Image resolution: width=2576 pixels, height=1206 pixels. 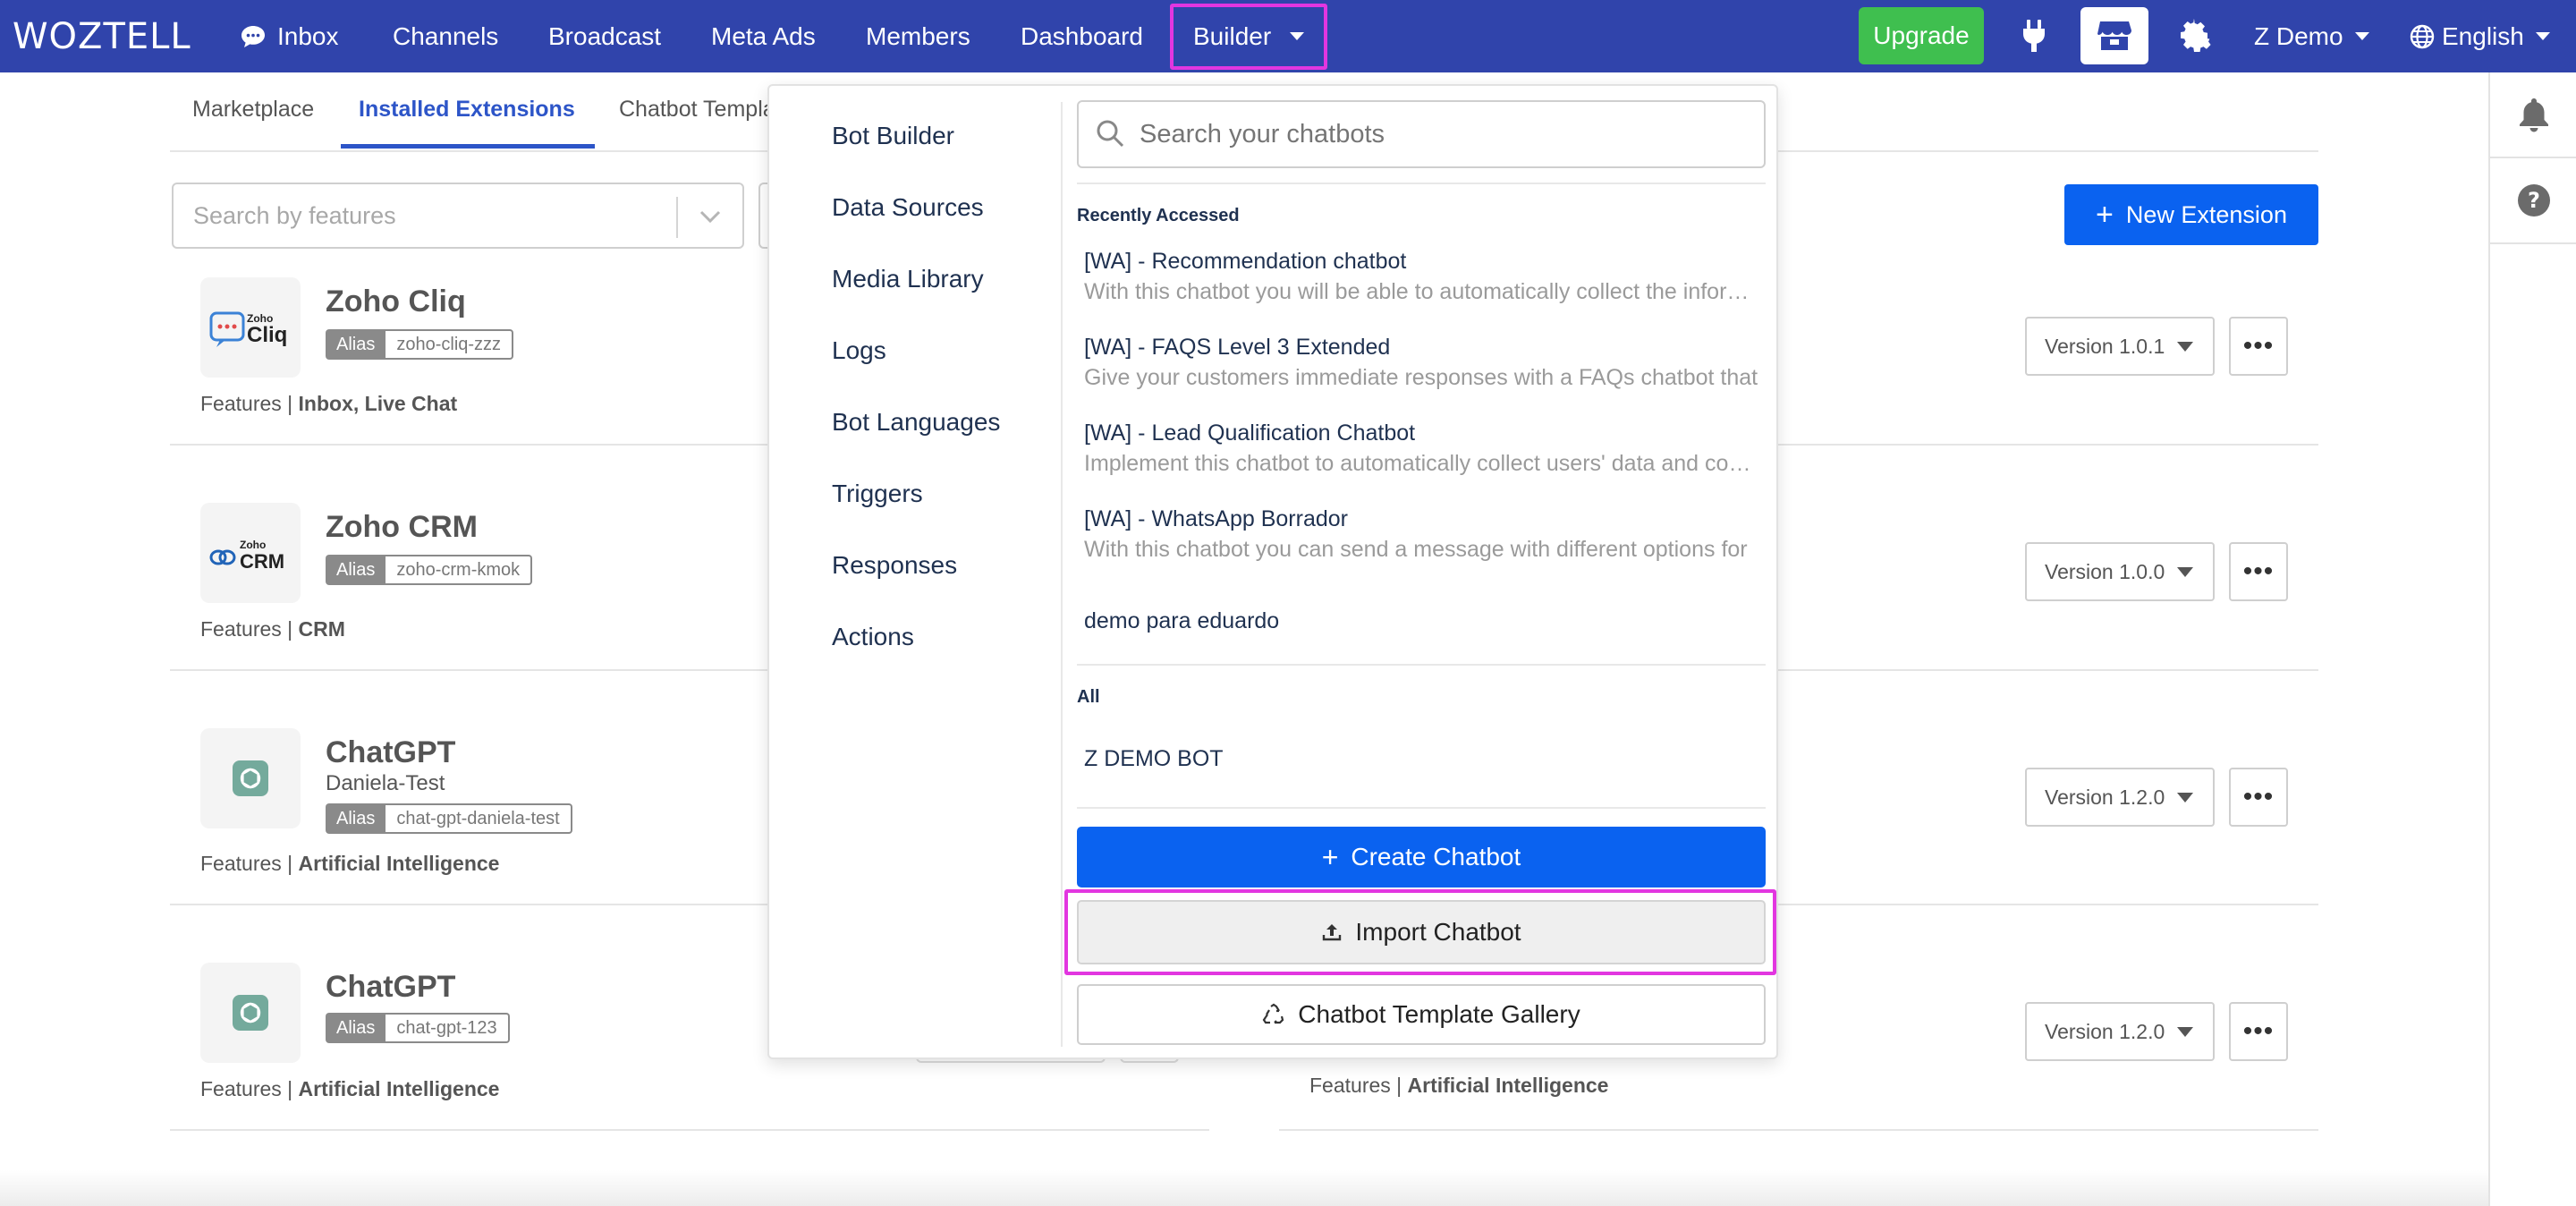 I want to click on menu-bot-languages: Bot Languages, so click(x=916, y=422).